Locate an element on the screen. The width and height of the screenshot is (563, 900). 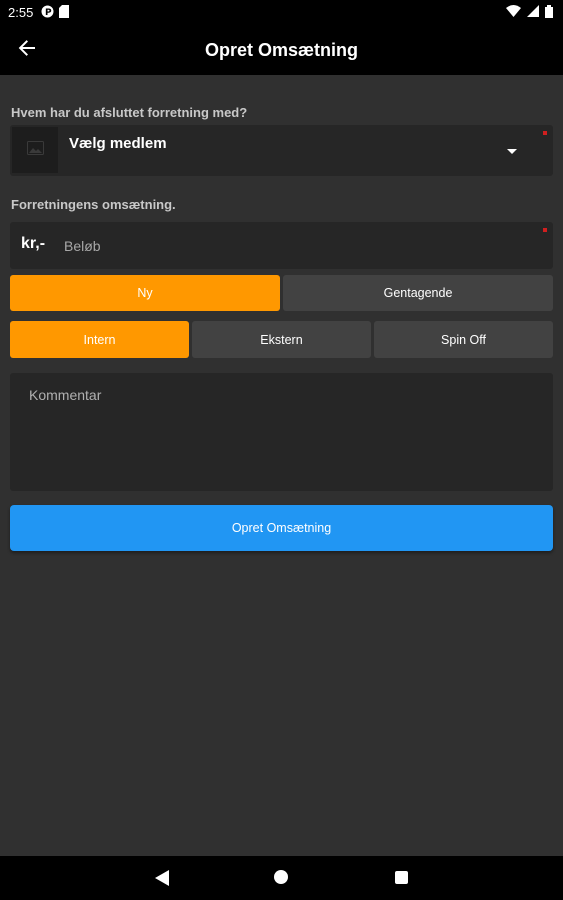
member-dropdown: Vælg medlem is located at coordinates (281, 150).